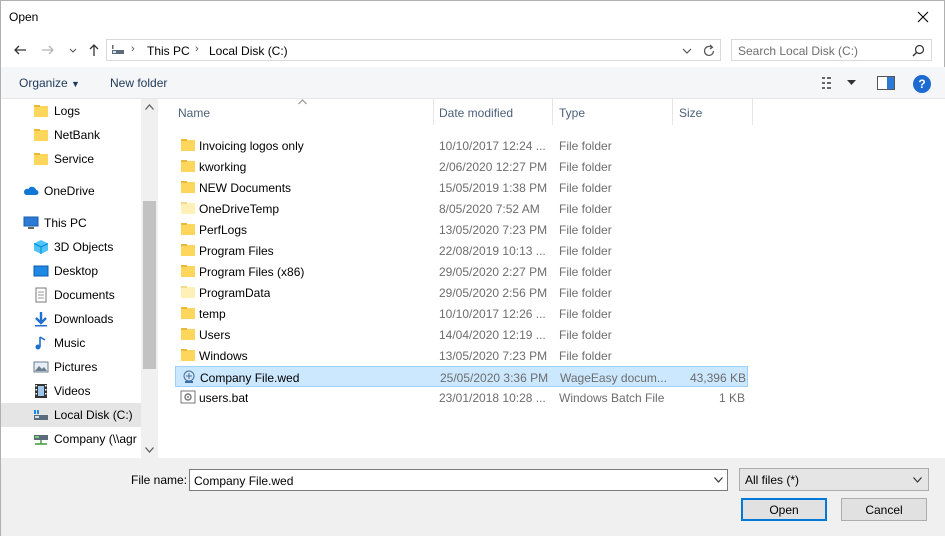 Image resolution: width=945 pixels, height=536 pixels. What do you see at coordinates (138, 83) in the screenshot?
I see `new-folder-button: New folder` at bounding box center [138, 83].